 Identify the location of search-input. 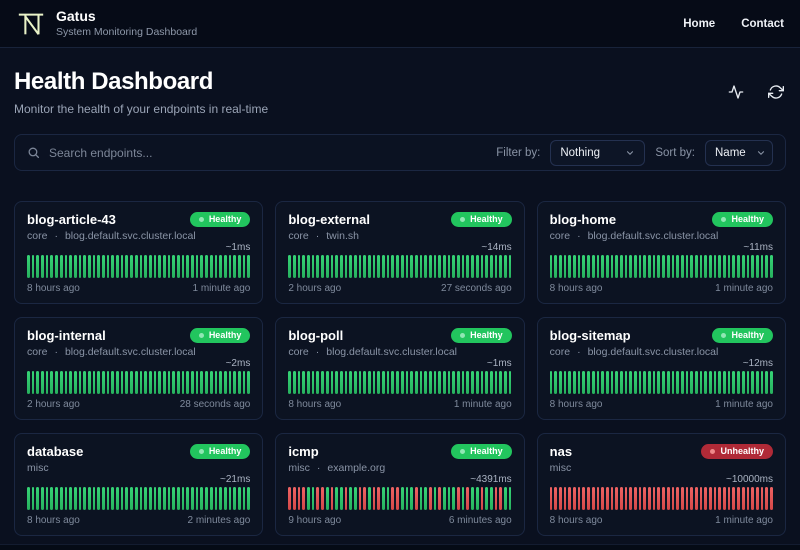
(268, 152).